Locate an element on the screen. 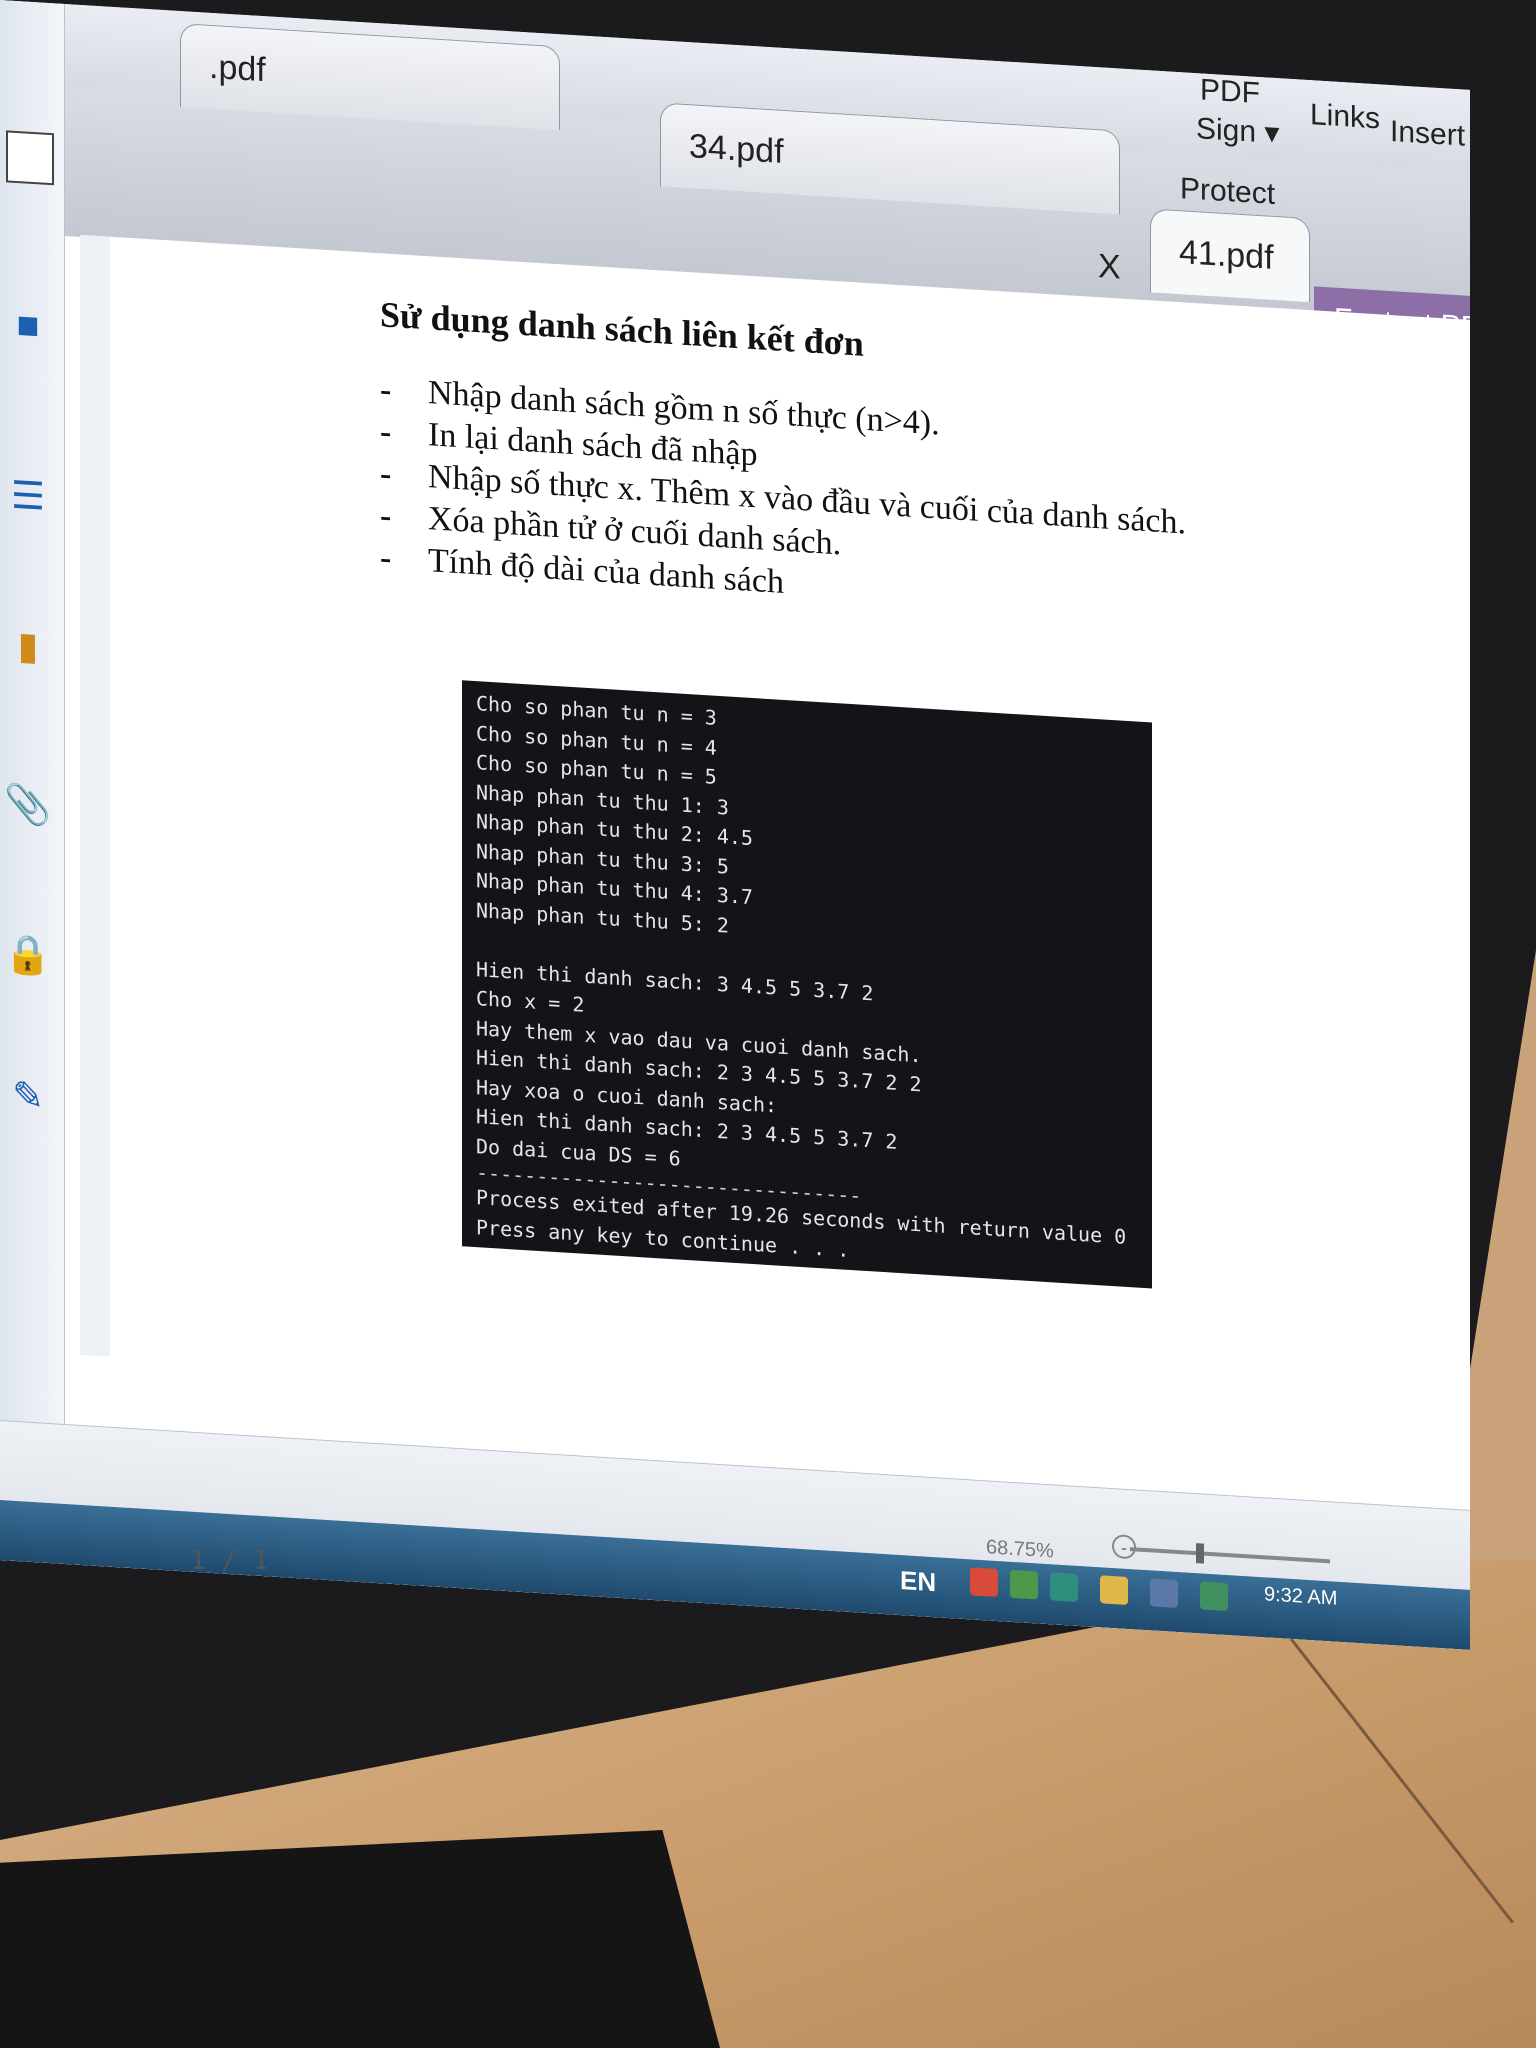 The width and height of the screenshot is (1536, 2048). bookmark-icon: ■ is located at coordinates (28, 325).